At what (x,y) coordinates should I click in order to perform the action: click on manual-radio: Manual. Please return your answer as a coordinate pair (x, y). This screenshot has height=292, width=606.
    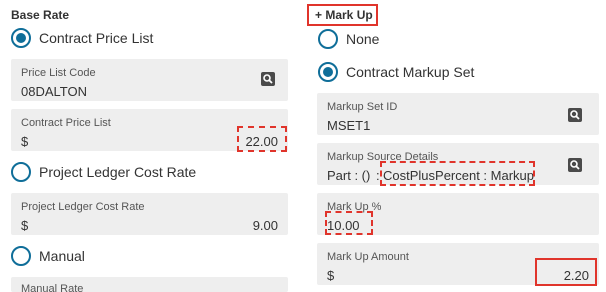
    Looking at the image, I should click on (48, 256).